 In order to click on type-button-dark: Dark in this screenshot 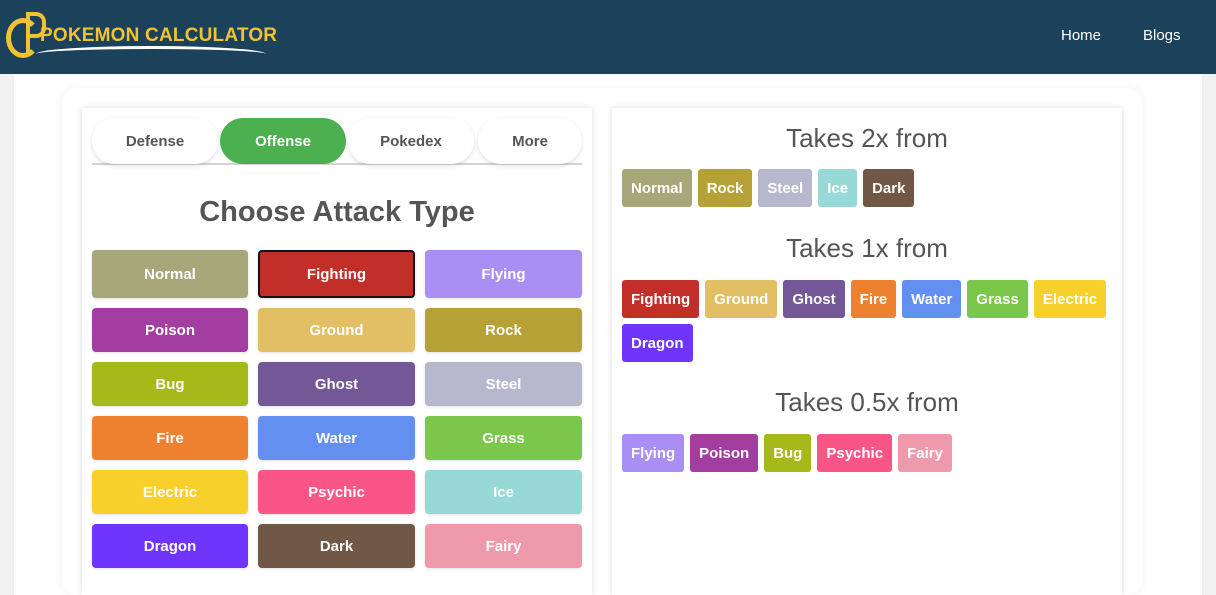, I will do `click(336, 546)`.